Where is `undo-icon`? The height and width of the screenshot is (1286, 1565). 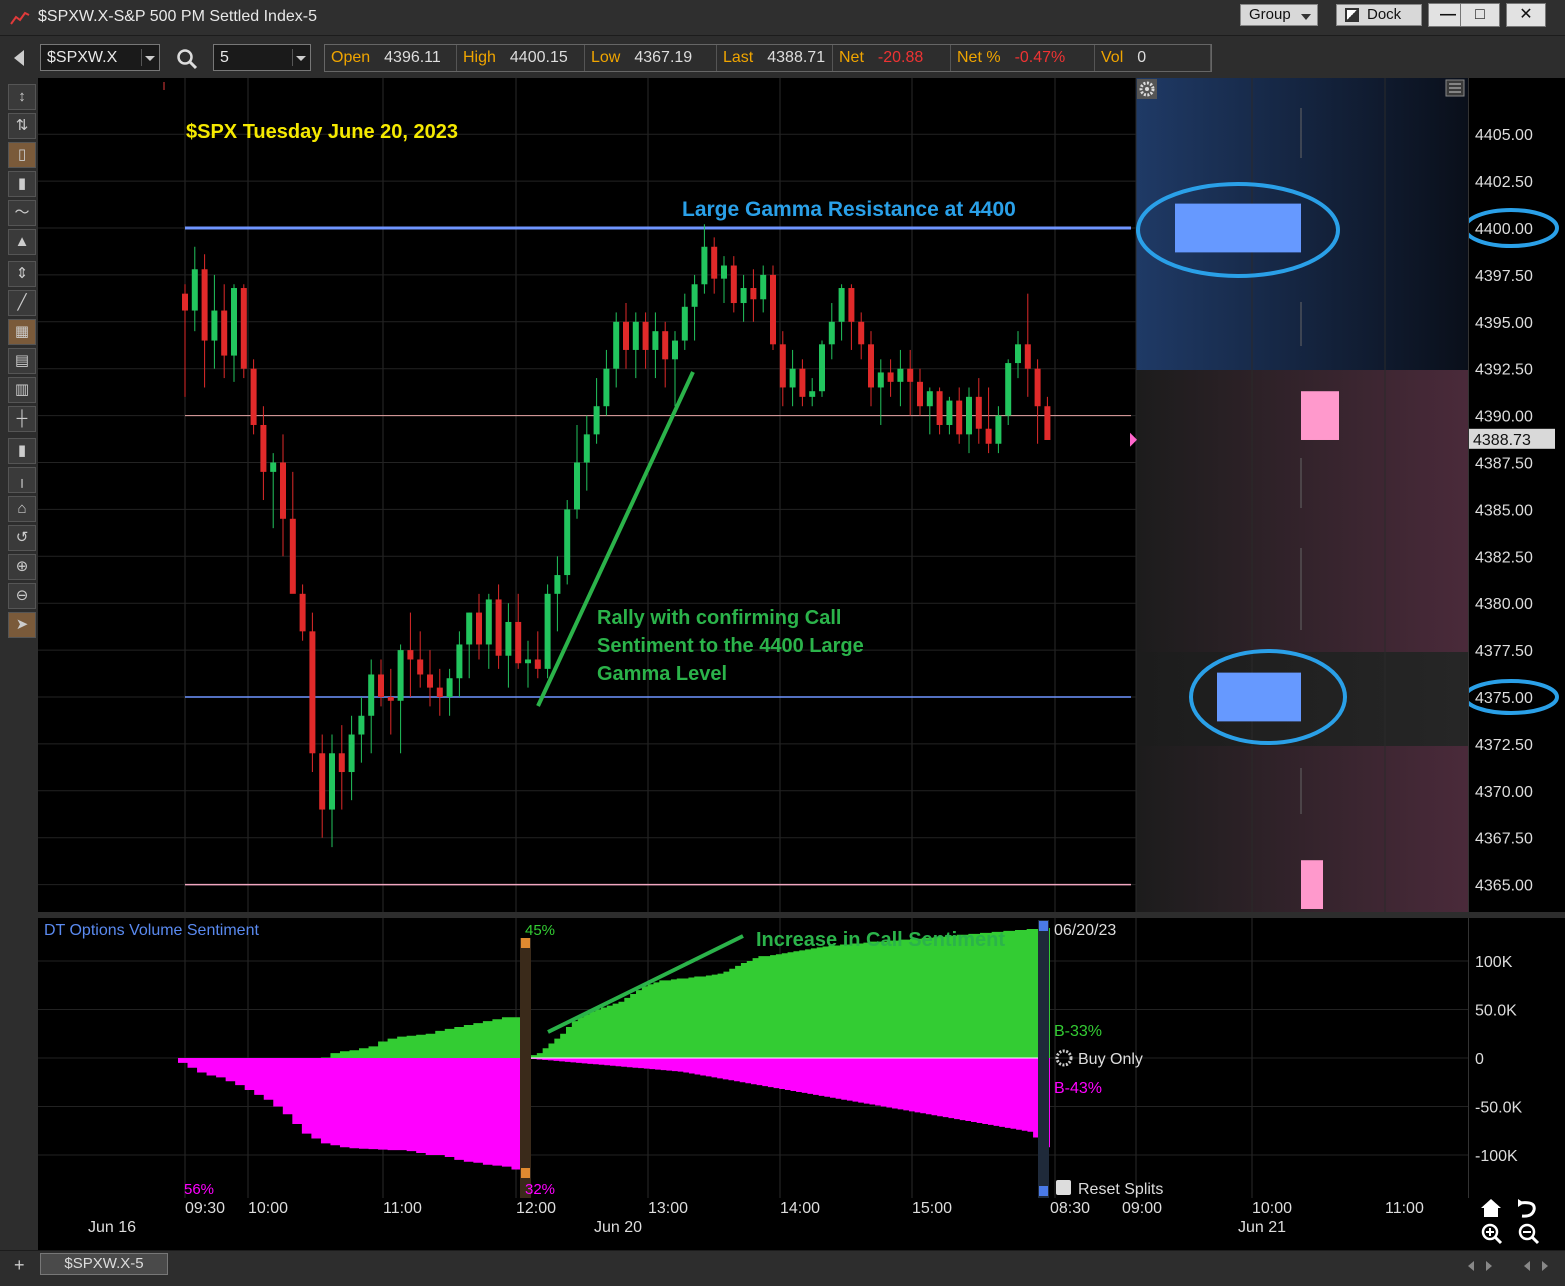 undo-icon is located at coordinates (1527, 1208).